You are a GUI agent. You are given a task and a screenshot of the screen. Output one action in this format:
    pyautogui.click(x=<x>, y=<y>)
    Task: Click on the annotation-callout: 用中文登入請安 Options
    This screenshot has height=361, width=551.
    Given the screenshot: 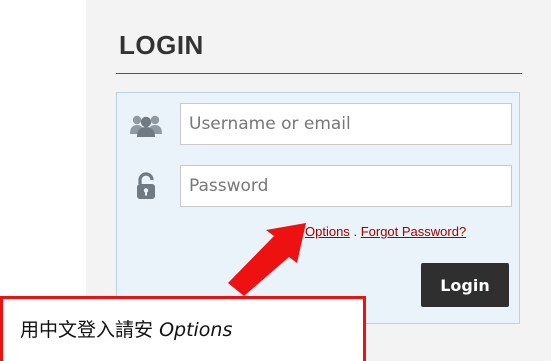 What is the action you would take?
    pyautogui.click(x=183, y=328)
    